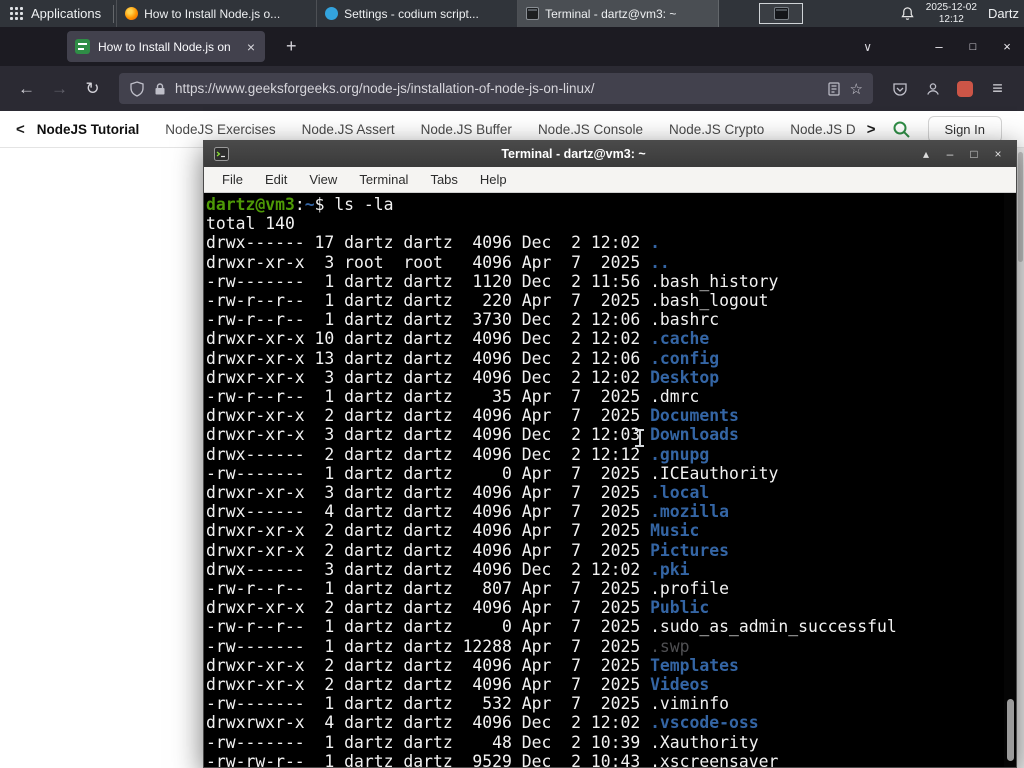 The height and width of the screenshot is (768, 1024). I want to click on terminal-titlebar: Terminal - dartz@vm3: ~ ▴ – □ ×, so click(610, 154).